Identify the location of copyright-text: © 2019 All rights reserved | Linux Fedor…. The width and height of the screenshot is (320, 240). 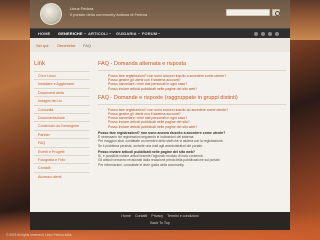
(39, 235).